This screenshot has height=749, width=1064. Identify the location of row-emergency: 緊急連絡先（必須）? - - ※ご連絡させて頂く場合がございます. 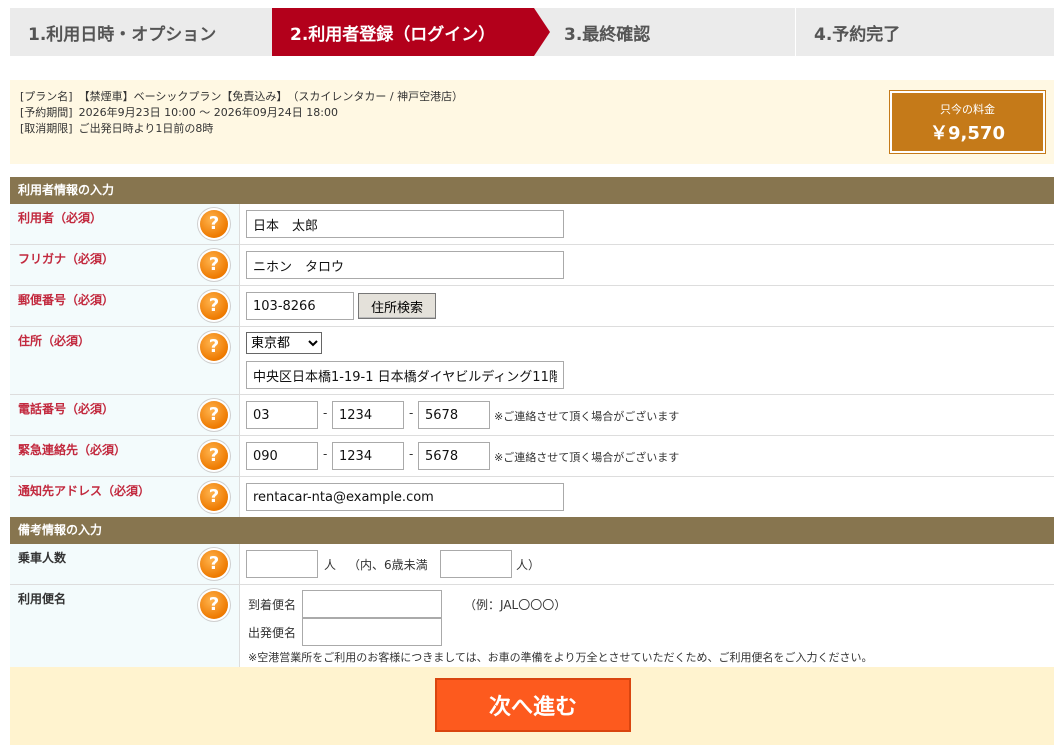
(532, 456).